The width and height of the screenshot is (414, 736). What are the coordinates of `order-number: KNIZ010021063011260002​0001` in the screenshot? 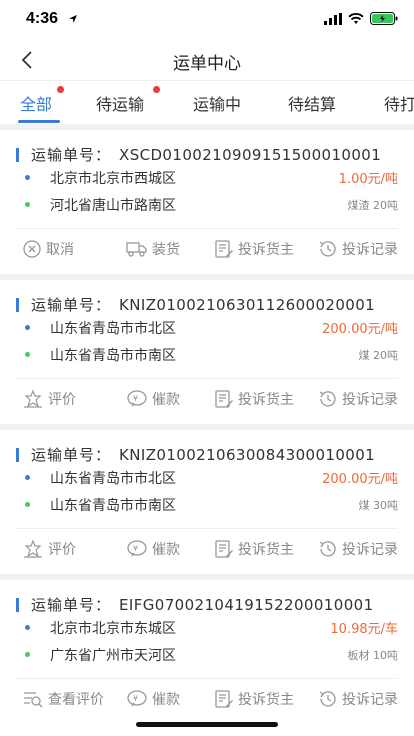 It's located at (247, 304).